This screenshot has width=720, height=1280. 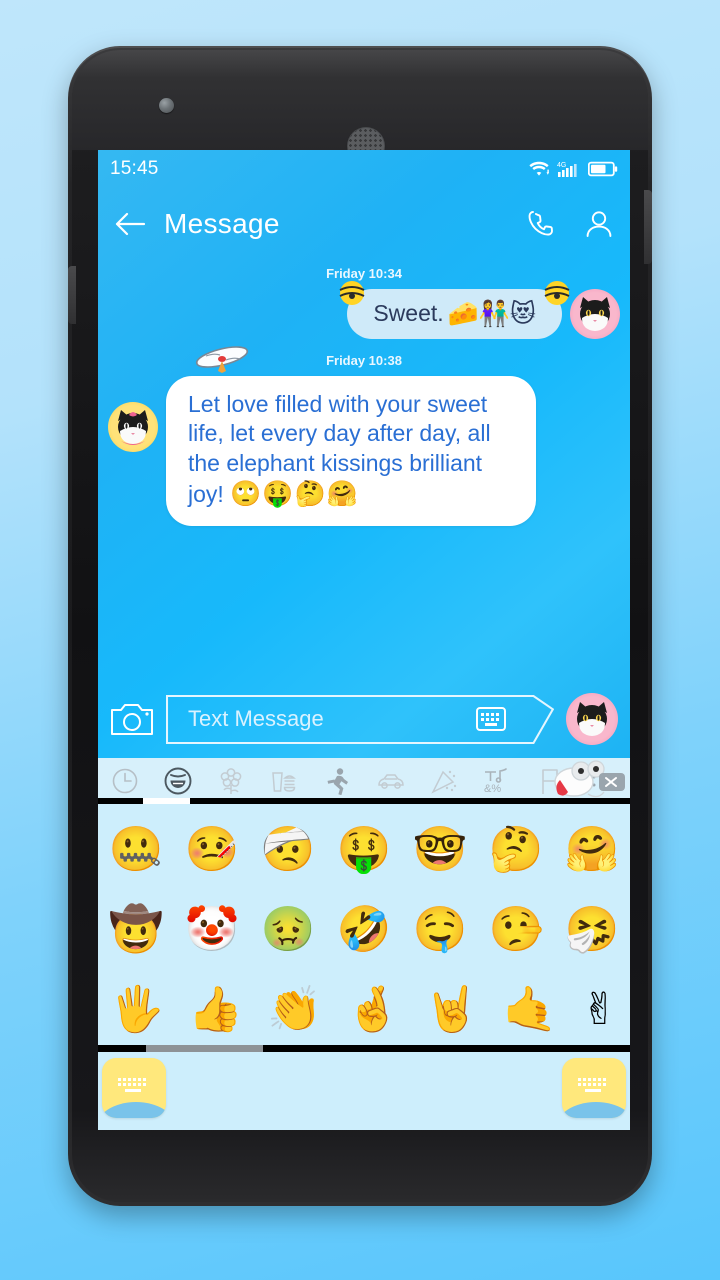 I want to click on sticker-avatar-button, so click(x=592, y=719).